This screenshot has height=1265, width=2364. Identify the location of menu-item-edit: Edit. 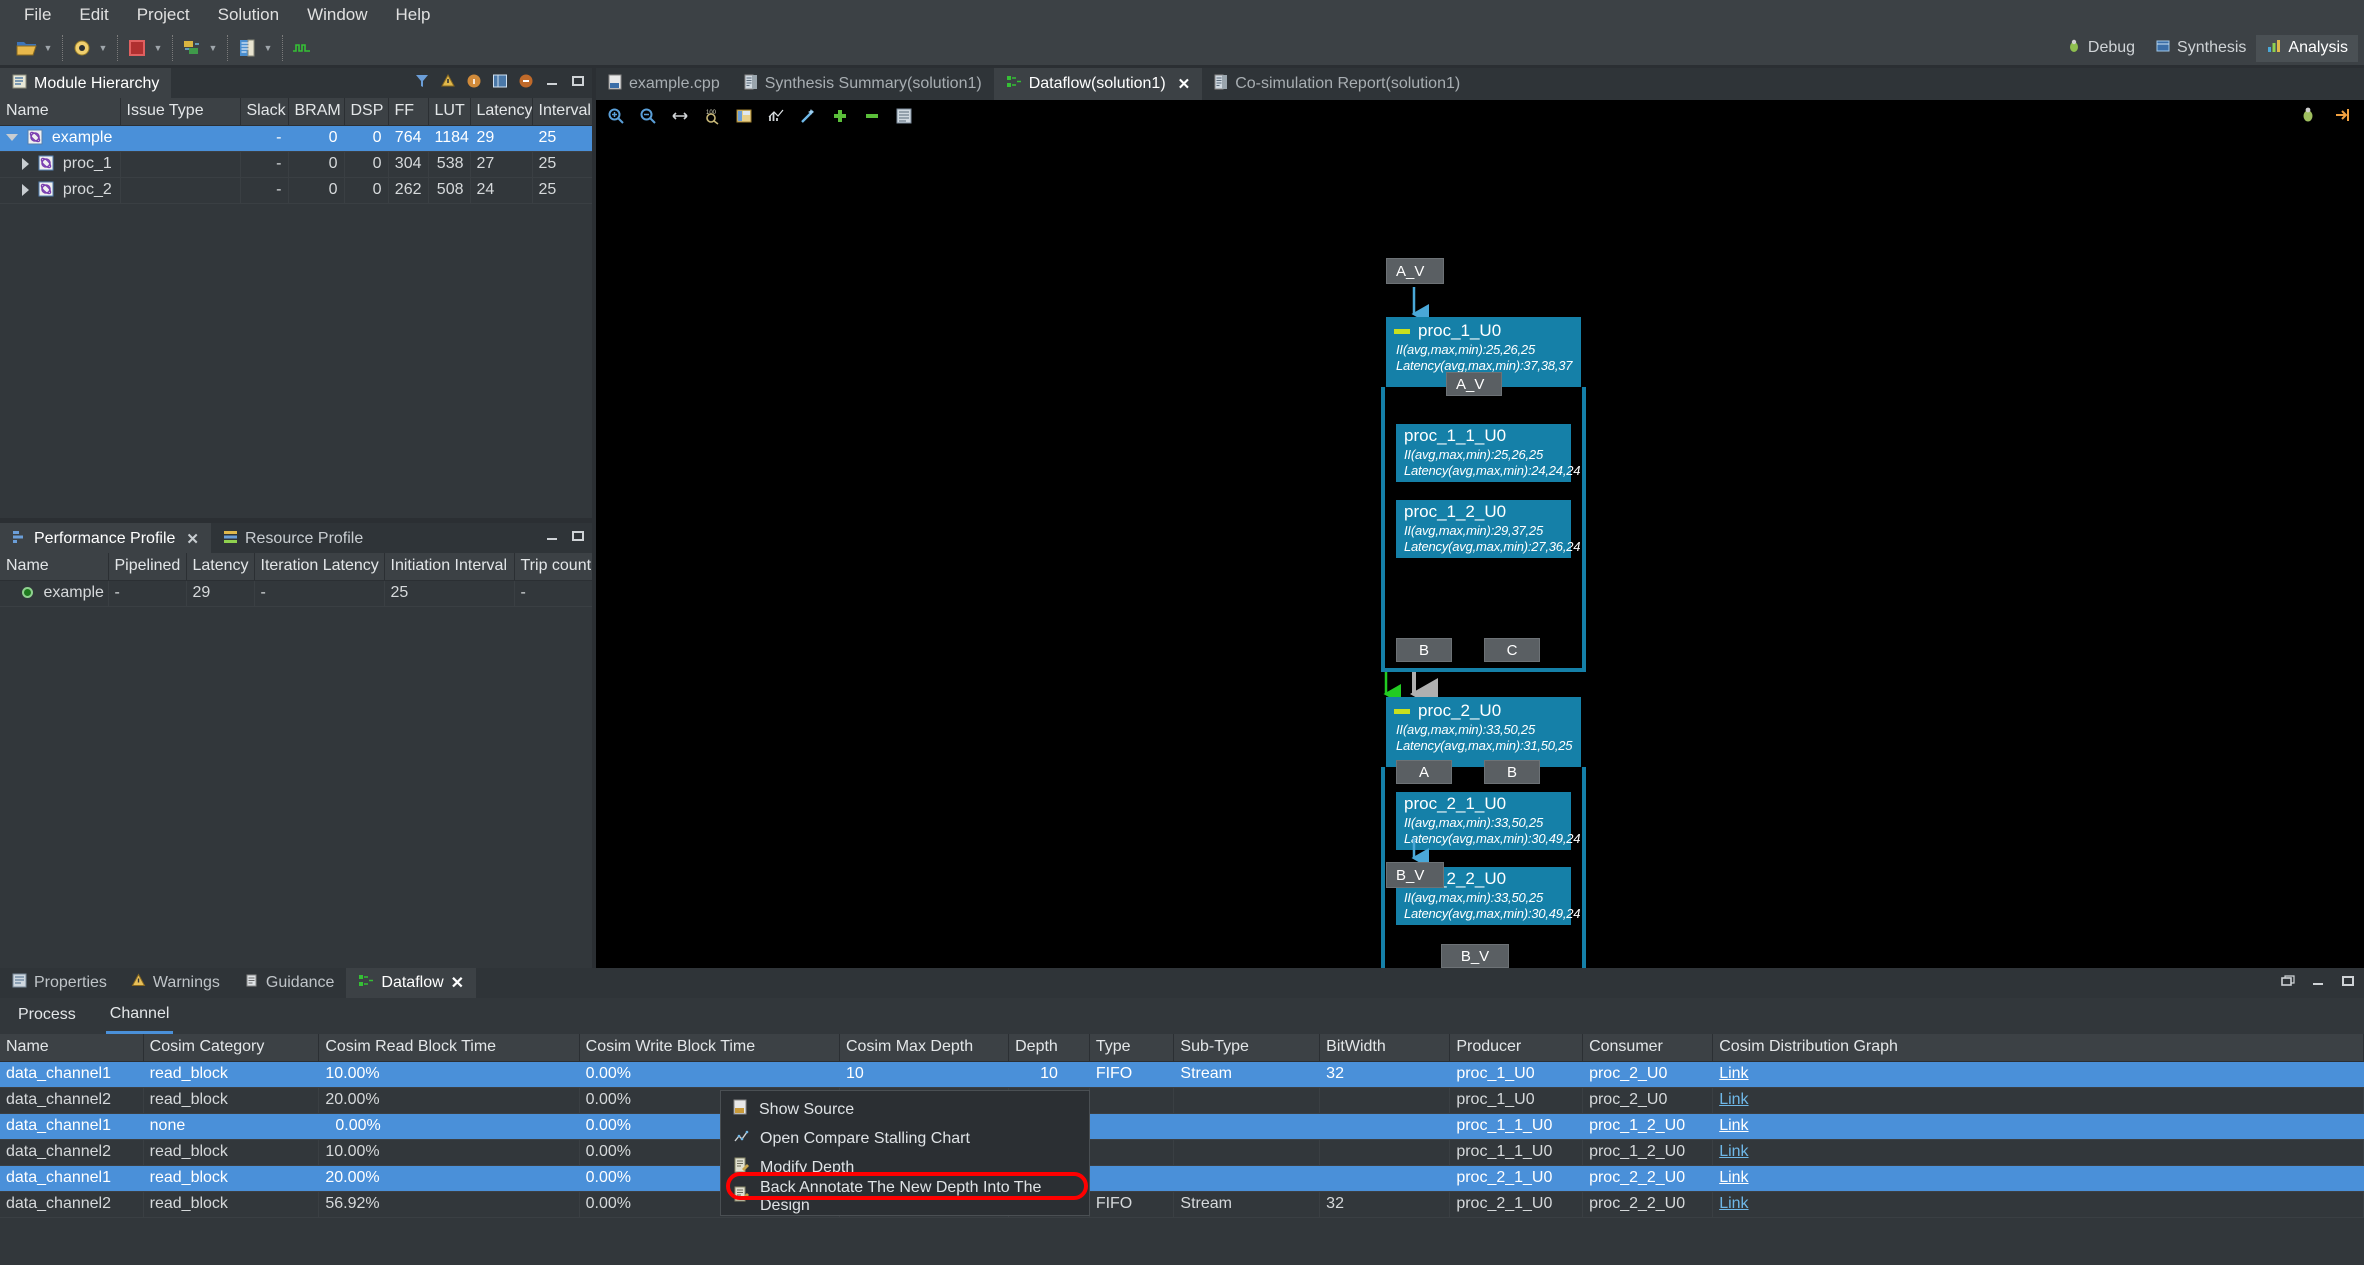
(93, 15).